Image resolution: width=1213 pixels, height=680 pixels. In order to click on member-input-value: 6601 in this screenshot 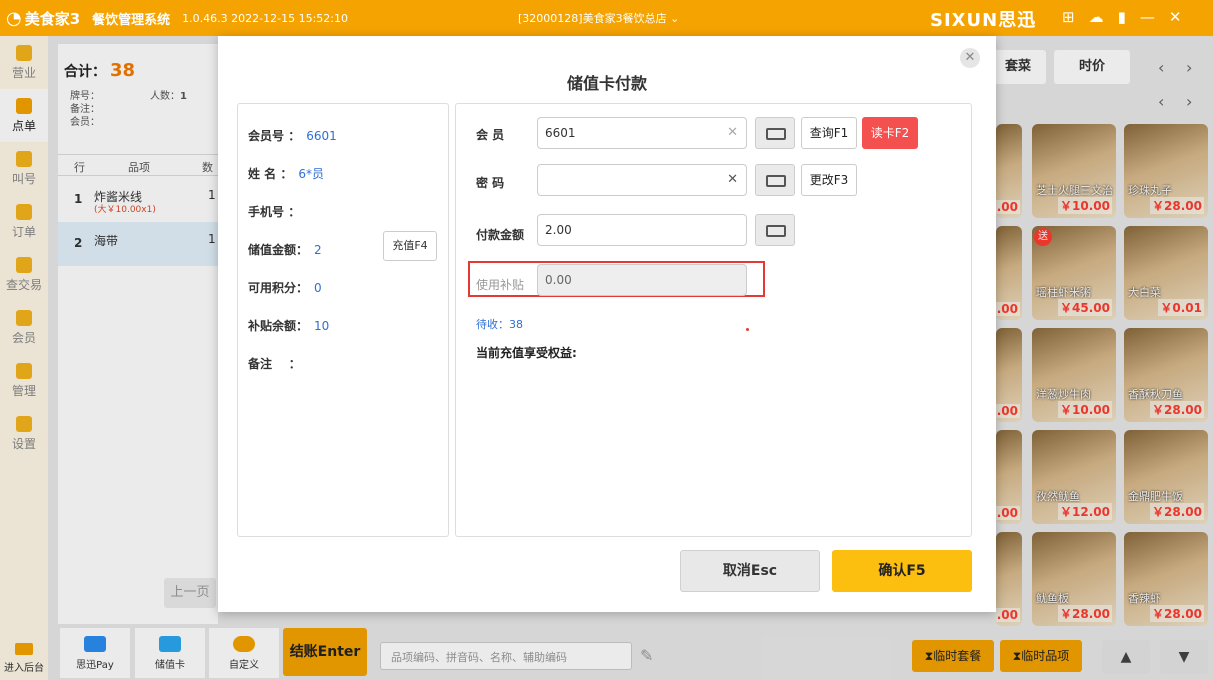, I will do `click(560, 133)`.